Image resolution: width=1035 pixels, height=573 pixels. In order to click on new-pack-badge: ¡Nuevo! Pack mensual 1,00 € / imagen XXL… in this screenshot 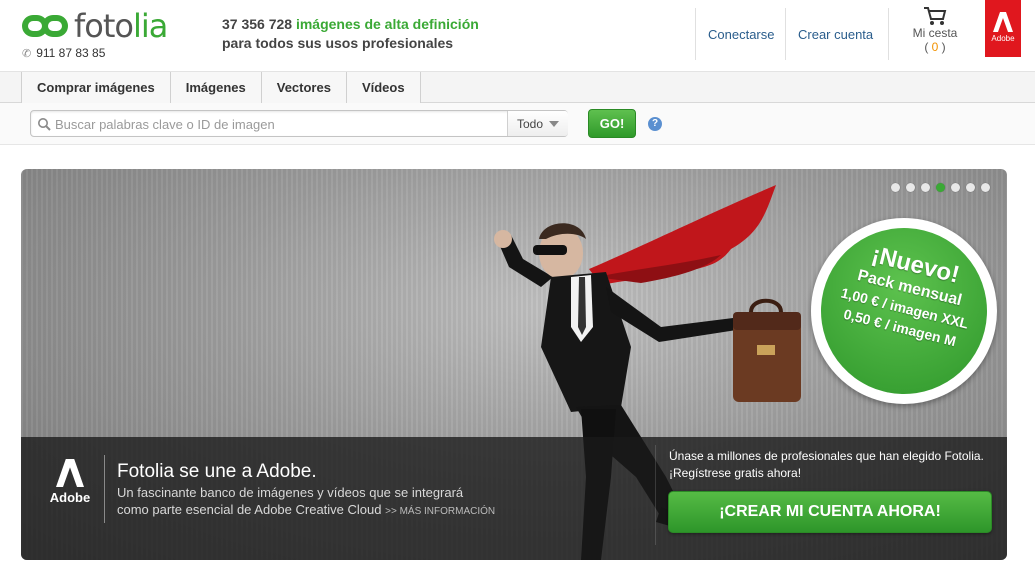, I will do `click(904, 311)`.